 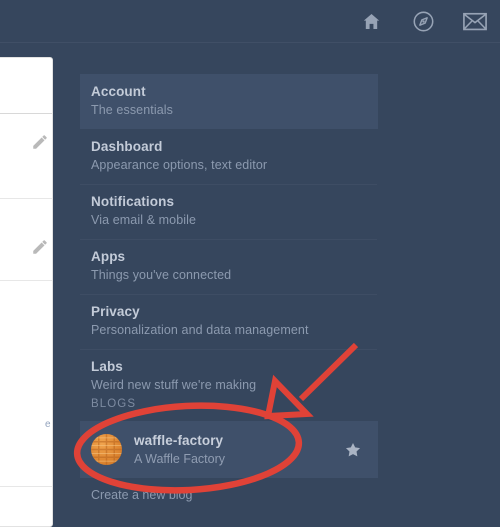 What do you see at coordinates (161, 275) in the screenshot?
I see `menu-item-subtitle: Things you've connected` at bounding box center [161, 275].